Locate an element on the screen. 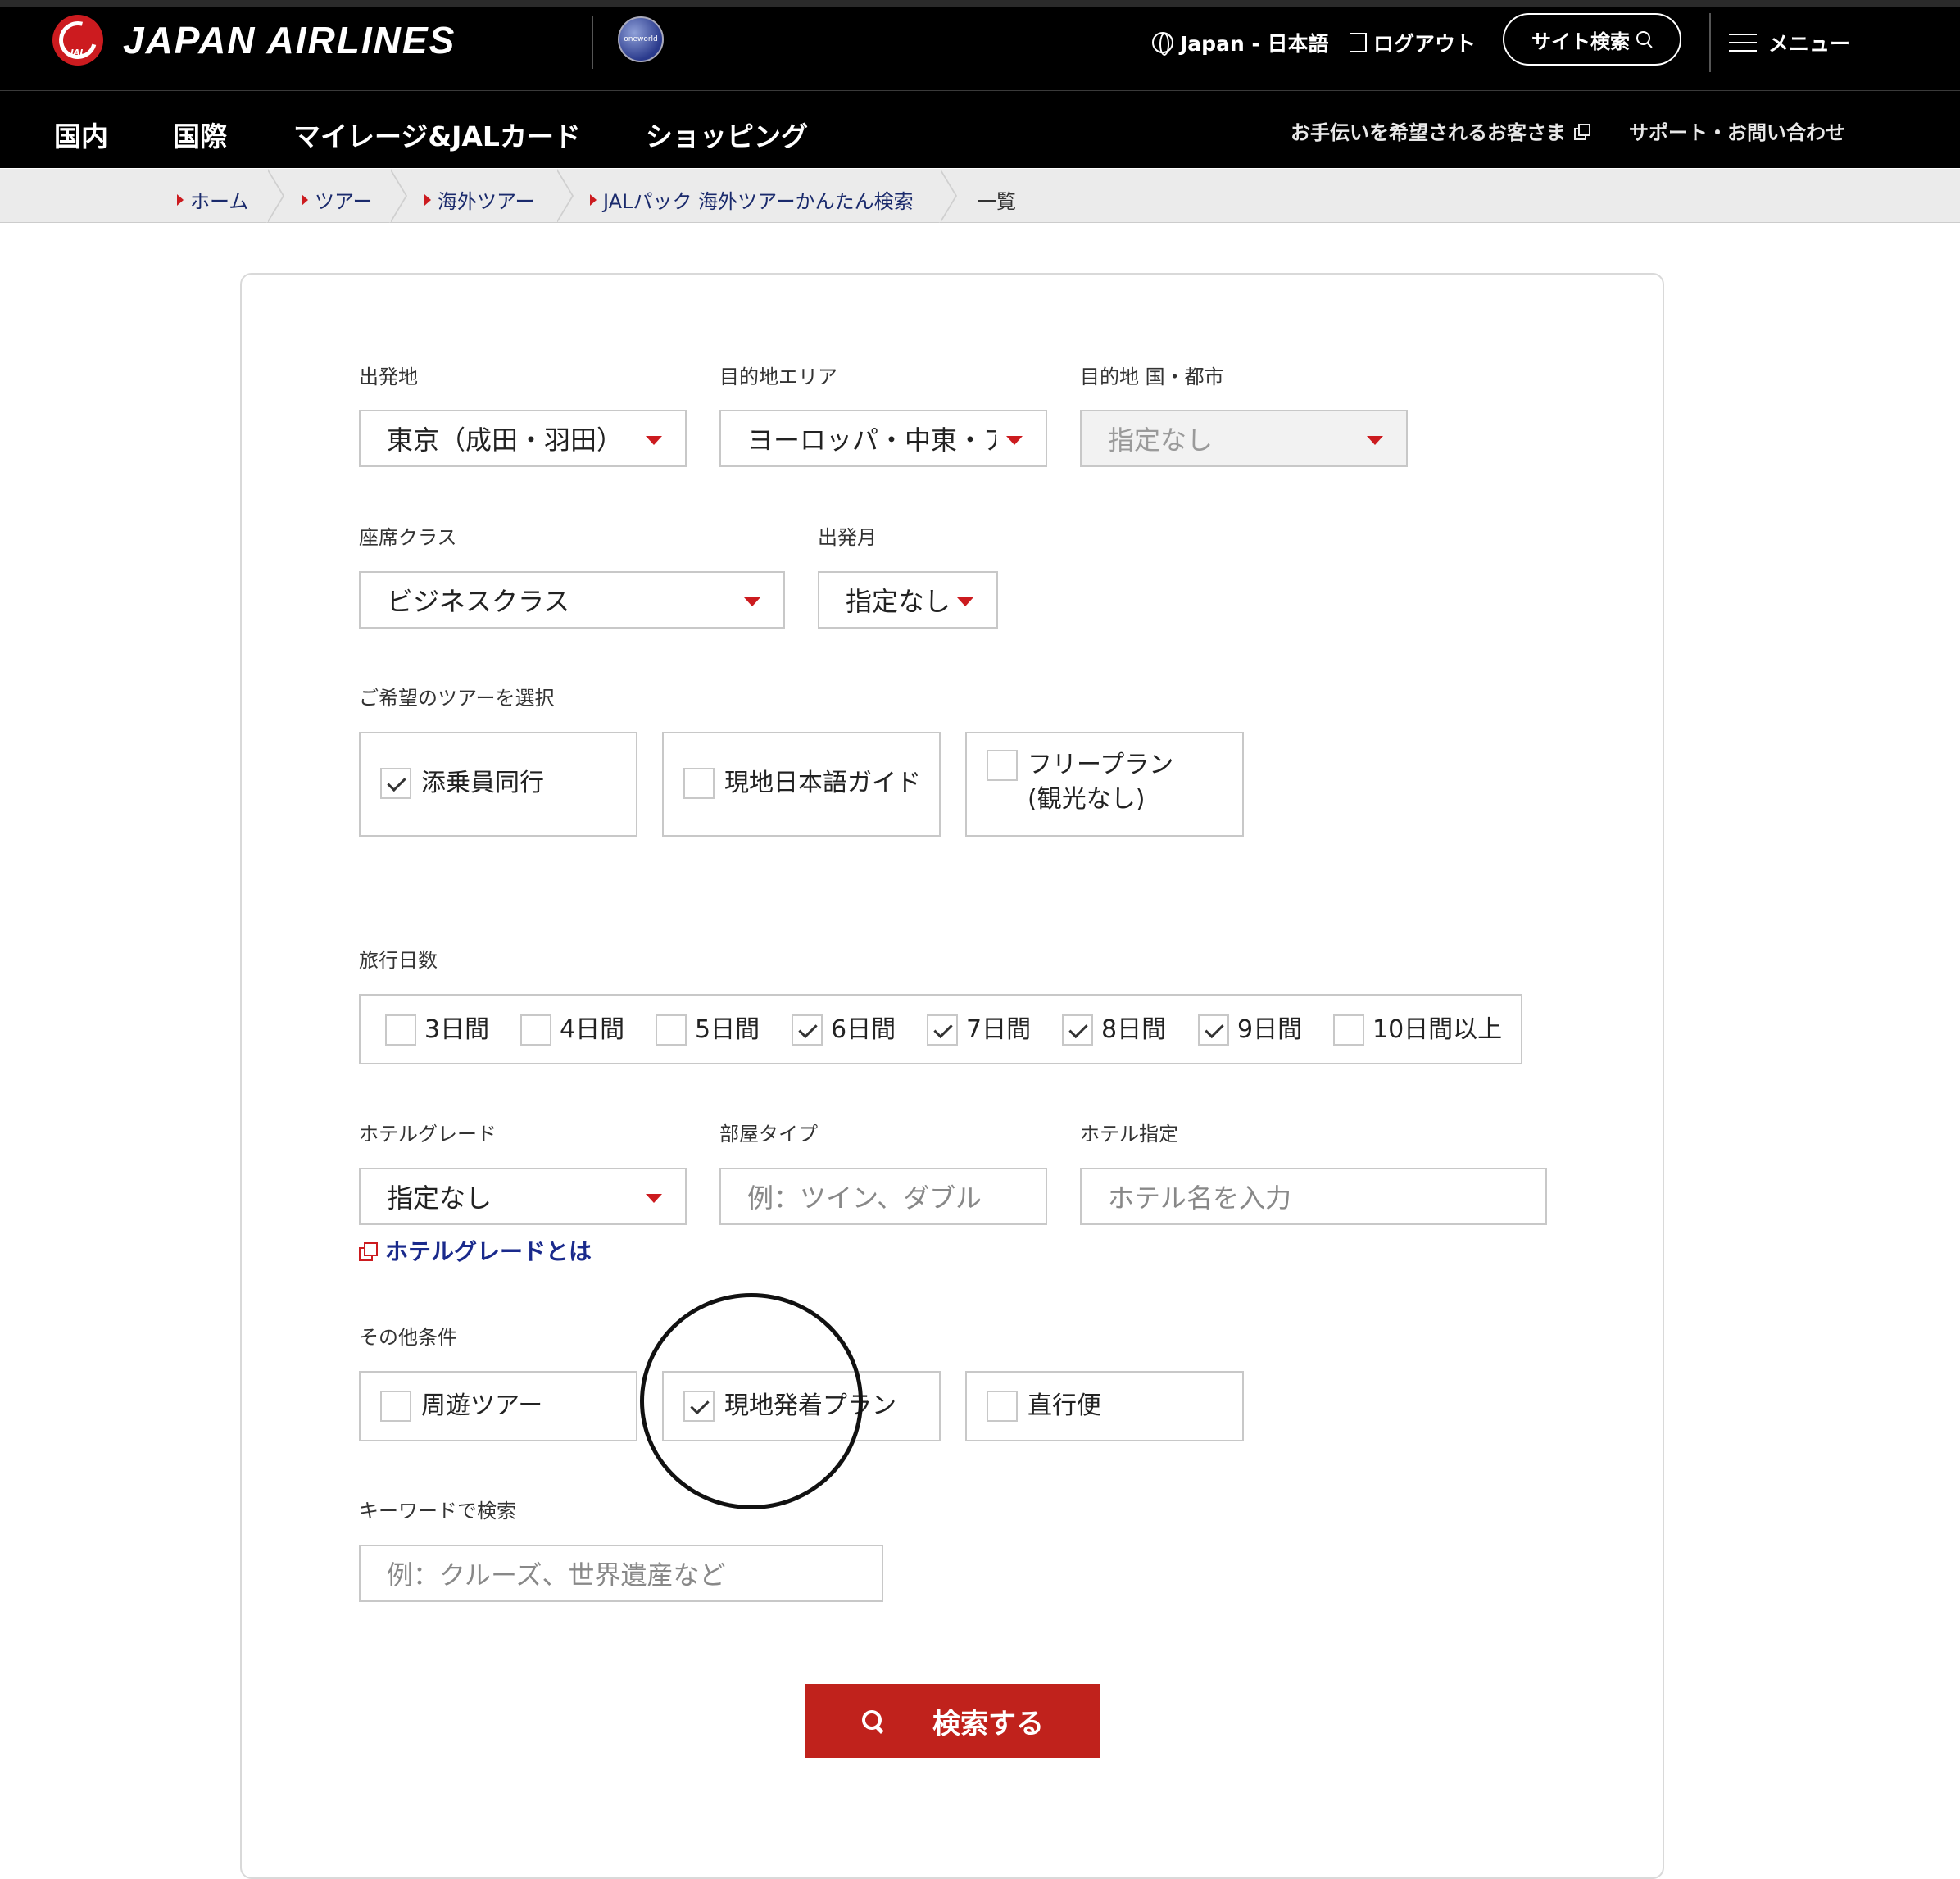  option-circular-tour: 周遊ツアー is located at coordinates (498, 1406).